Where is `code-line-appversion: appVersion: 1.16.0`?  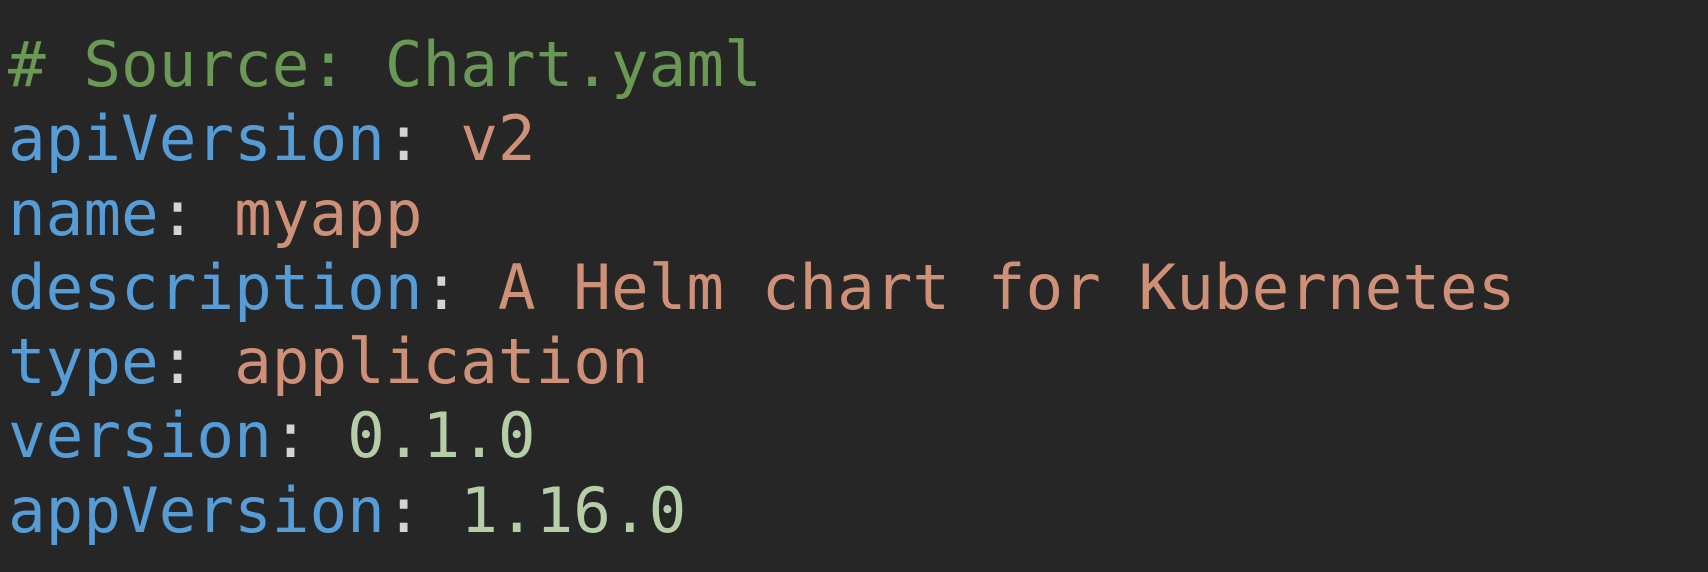
code-line-appversion: appVersion: 1.16.0 is located at coordinates (858, 511).